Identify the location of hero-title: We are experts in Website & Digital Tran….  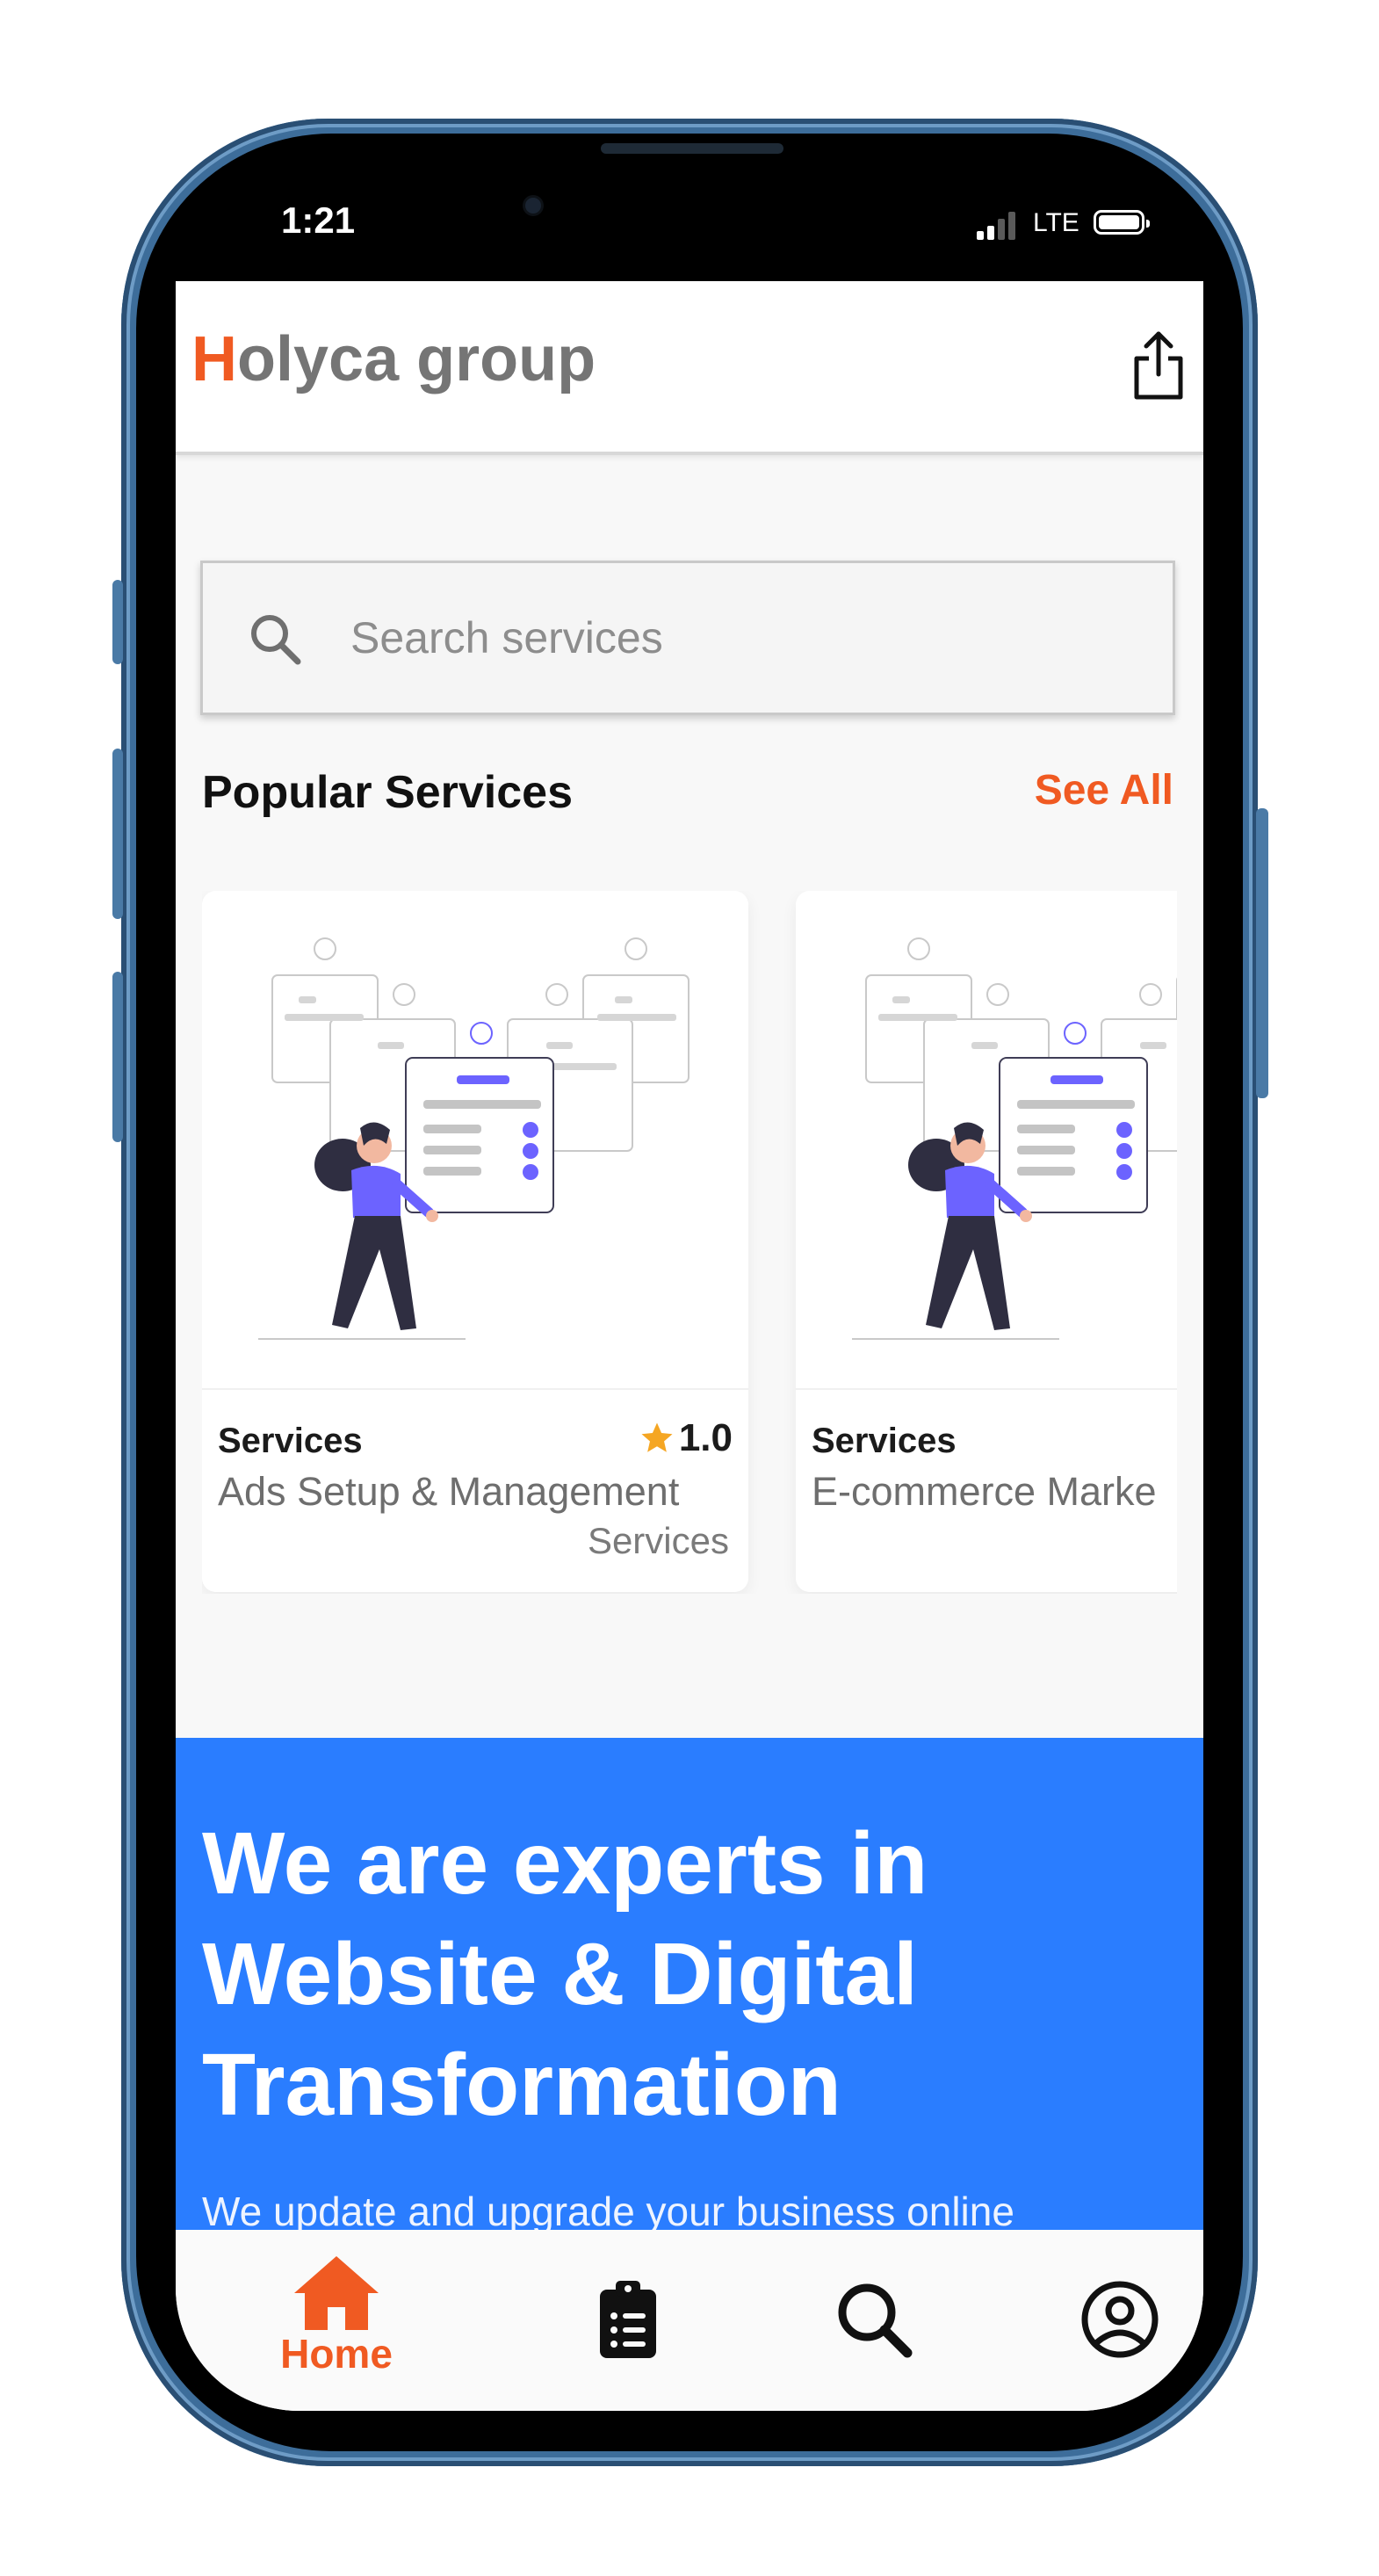
(565, 1974).